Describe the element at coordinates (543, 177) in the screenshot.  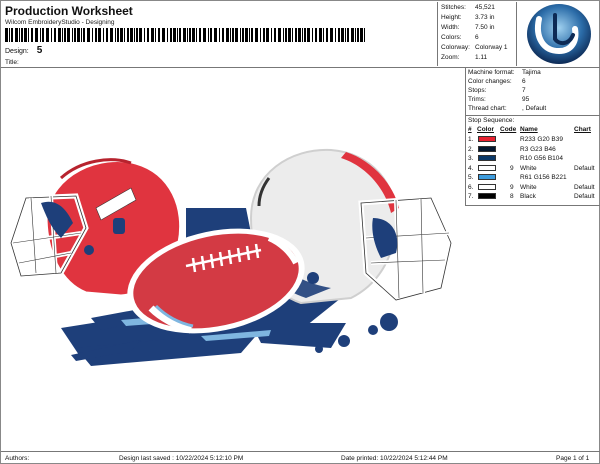
I see `stop-name: R61 G156 B221` at that location.